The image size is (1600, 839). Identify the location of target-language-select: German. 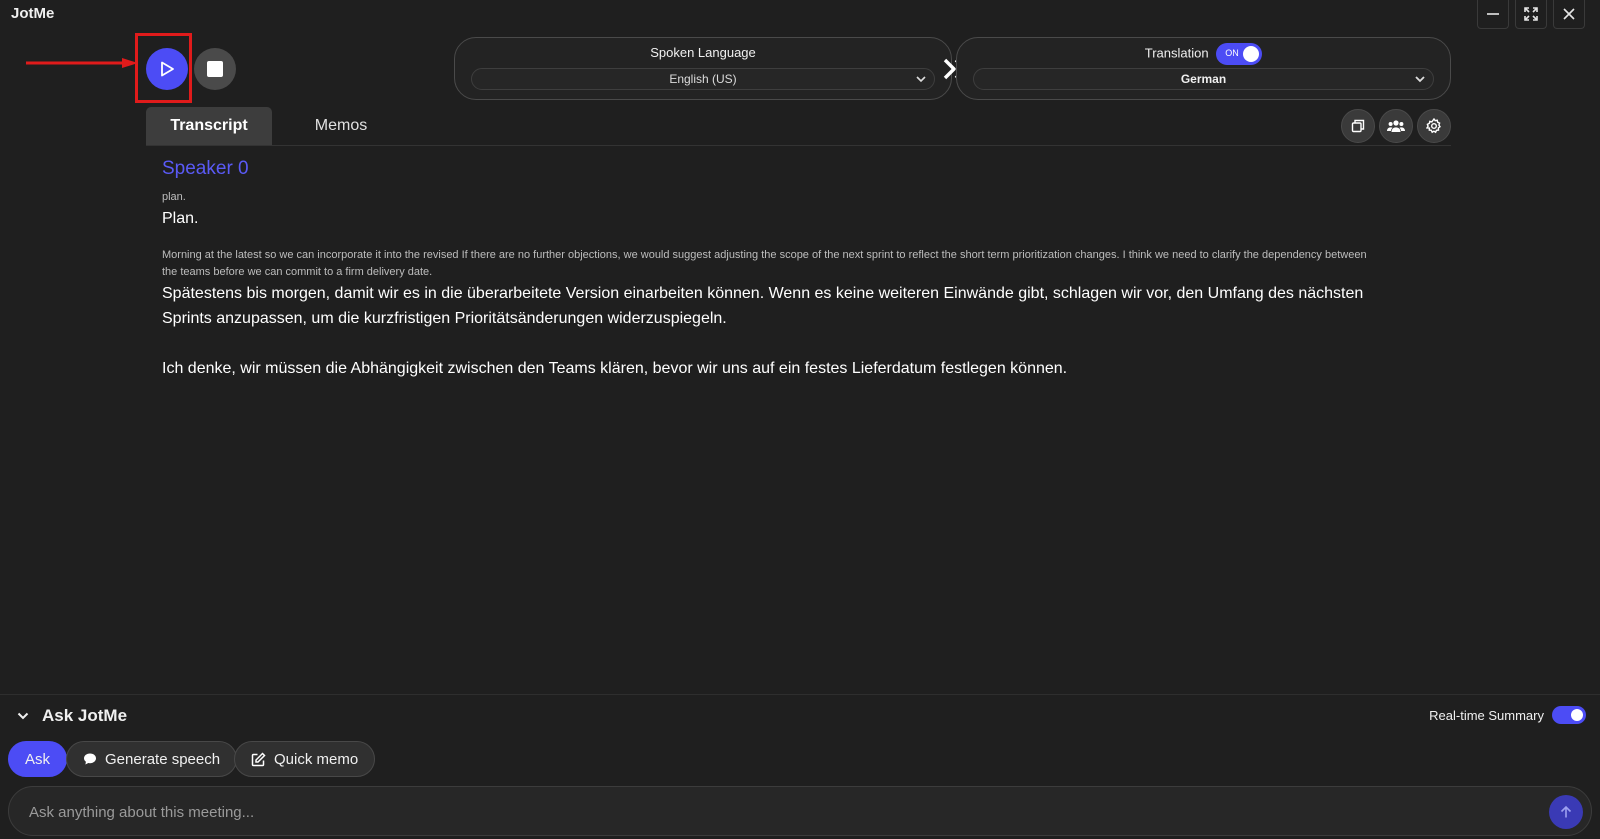
(1203, 79).